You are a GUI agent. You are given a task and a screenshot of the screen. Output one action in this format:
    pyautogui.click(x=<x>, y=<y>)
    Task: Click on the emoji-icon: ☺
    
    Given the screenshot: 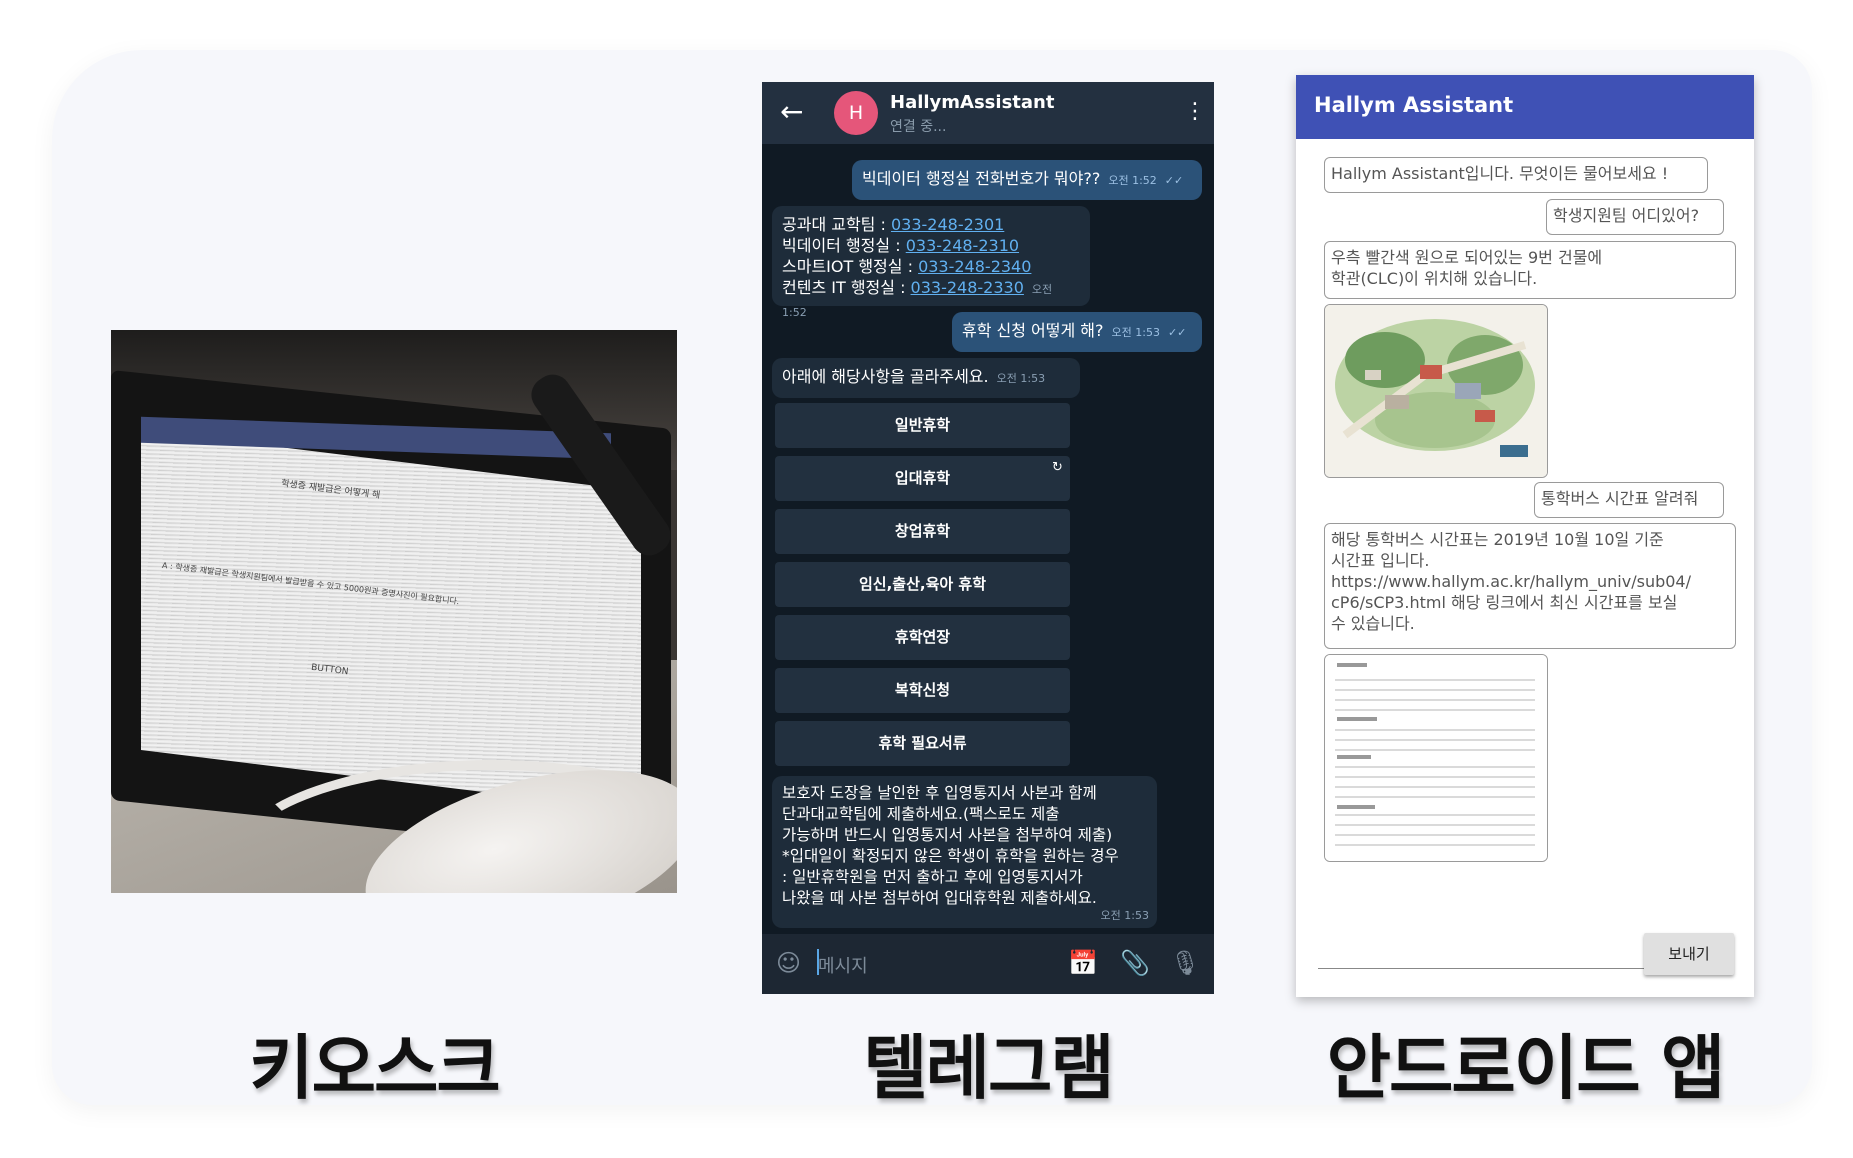 What is the action you would take?
    pyautogui.click(x=788, y=963)
    